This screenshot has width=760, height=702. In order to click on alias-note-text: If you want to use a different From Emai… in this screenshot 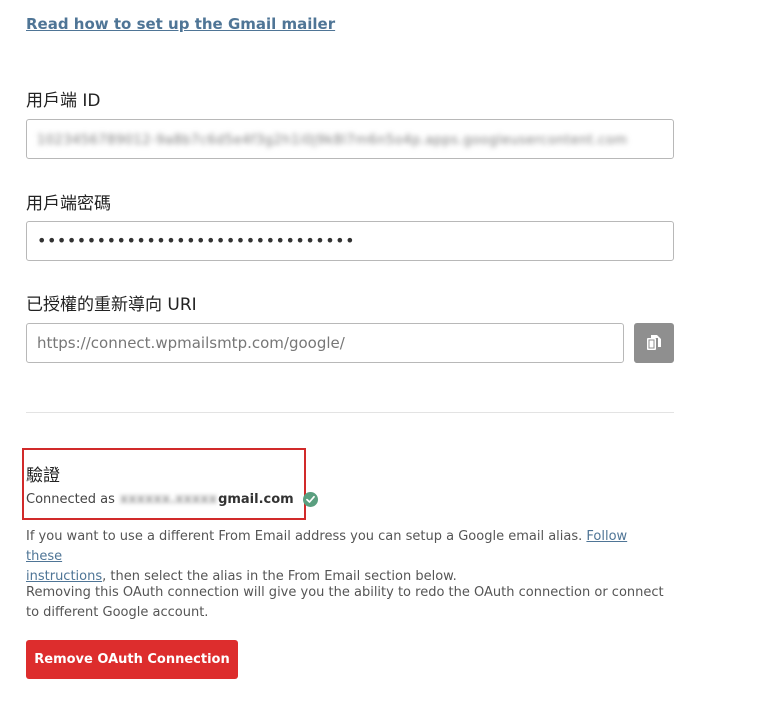, I will do `click(304, 536)`.